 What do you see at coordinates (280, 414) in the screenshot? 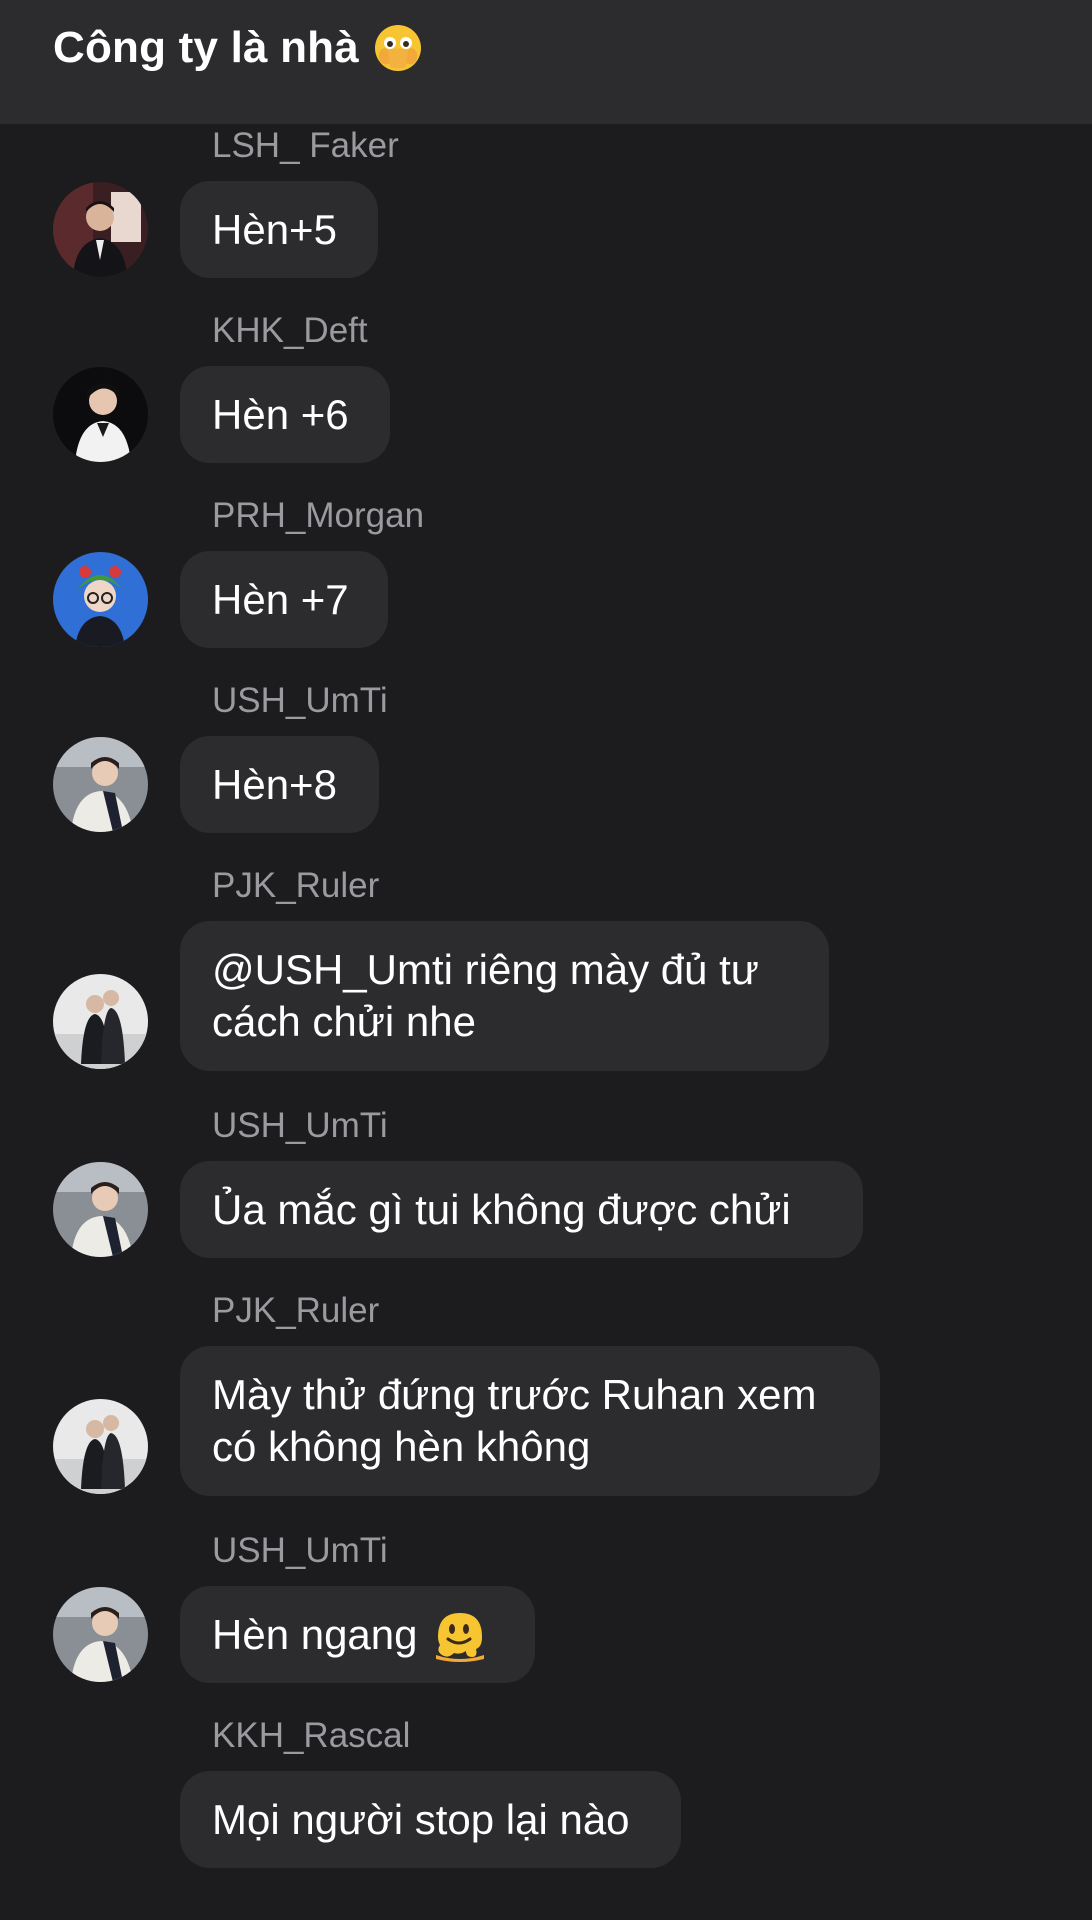
I see `message-text: Hèn +6` at bounding box center [280, 414].